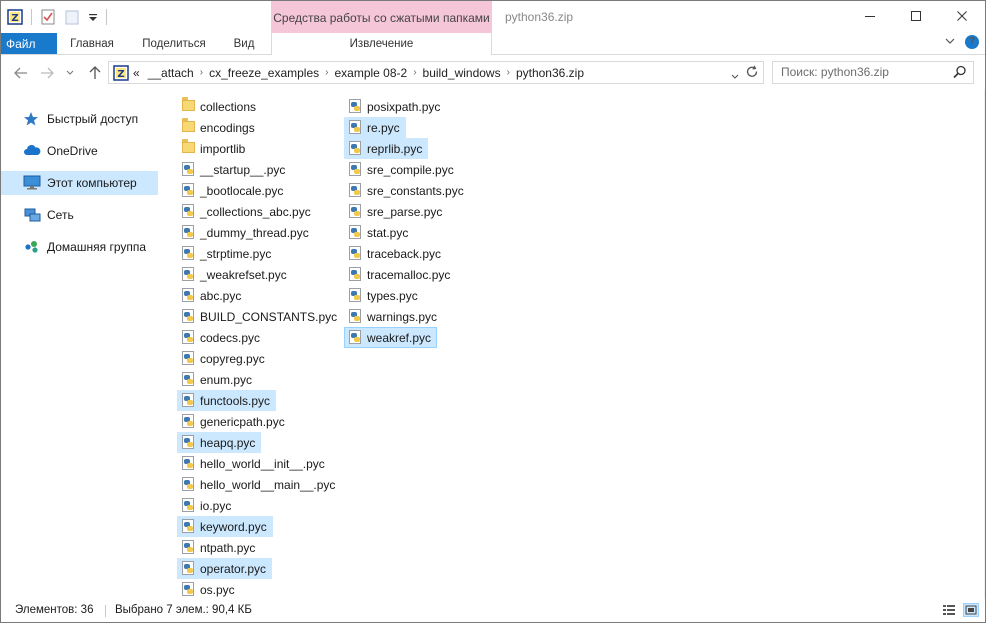 The width and height of the screenshot is (986, 623). Describe the element at coordinates (870, 16) in the screenshot. I see `minimize-button` at that location.